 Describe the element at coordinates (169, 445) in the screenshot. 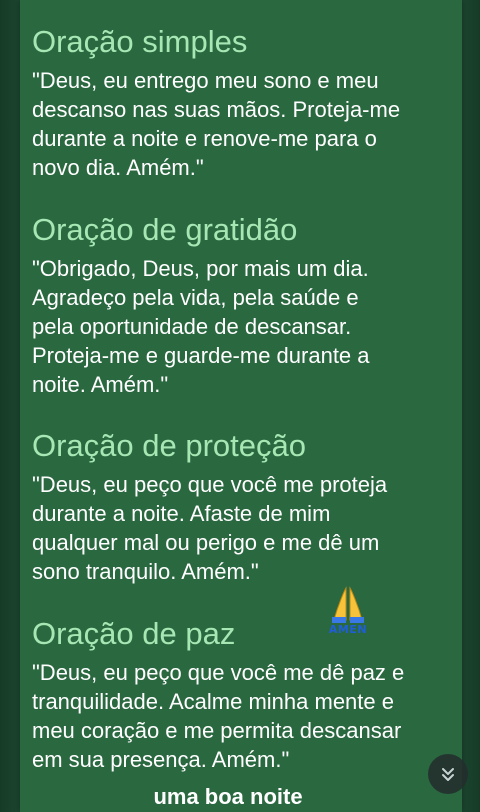

I see `section-heading: Oração de proteção` at that location.